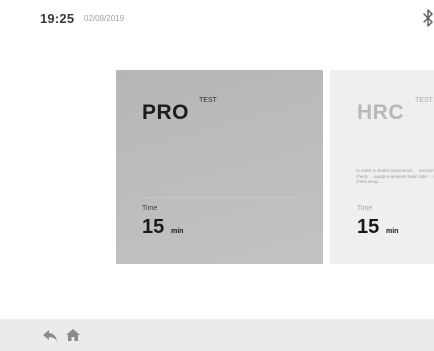  What do you see at coordinates (380, 112) in the screenshot?
I see `card-title: HRC` at bounding box center [380, 112].